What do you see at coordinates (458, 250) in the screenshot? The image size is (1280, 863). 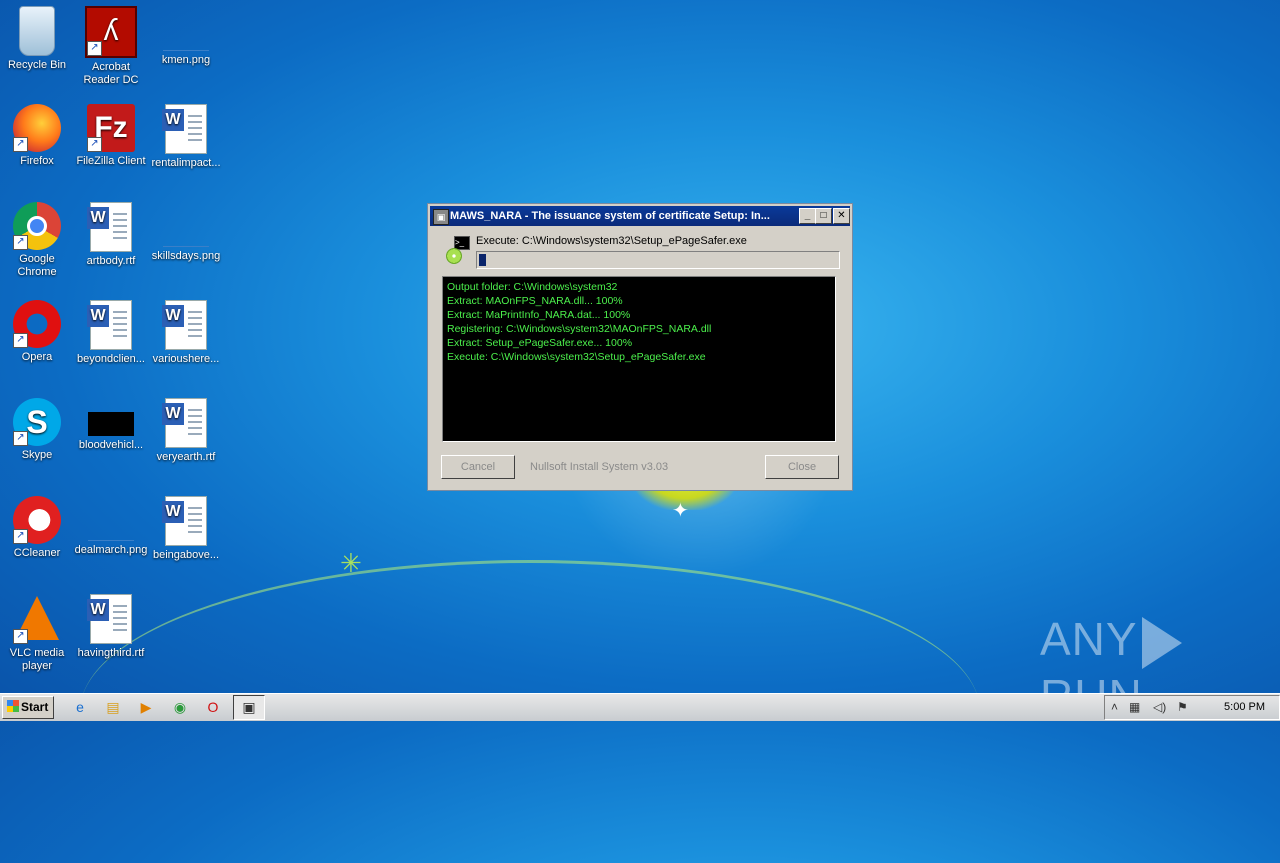 I see `installer-cd-icon: >_` at bounding box center [458, 250].